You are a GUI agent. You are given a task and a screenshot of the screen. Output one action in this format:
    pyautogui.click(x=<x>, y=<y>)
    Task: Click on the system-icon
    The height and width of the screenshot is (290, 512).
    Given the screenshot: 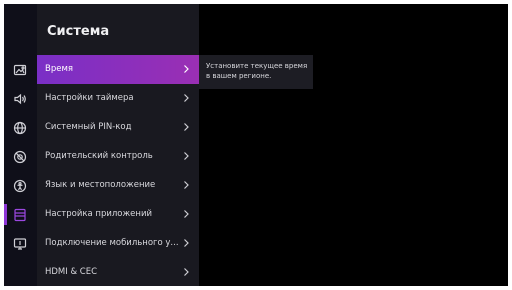 What is the action you would take?
    pyautogui.click(x=20, y=215)
    